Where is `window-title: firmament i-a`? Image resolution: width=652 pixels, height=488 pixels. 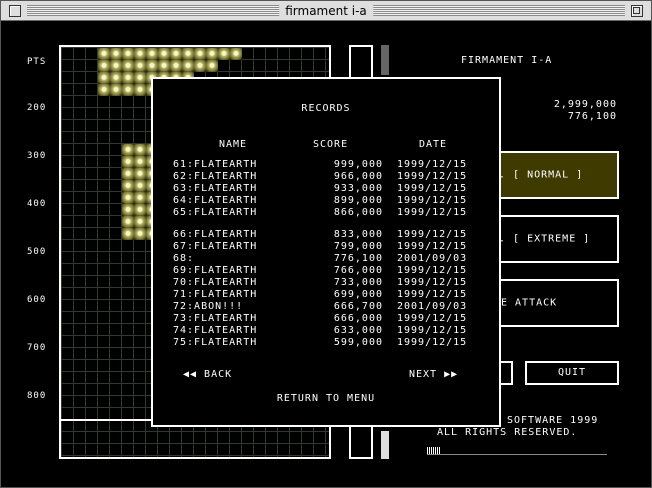 window-title: firmament i-a is located at coordinates (326, 11).